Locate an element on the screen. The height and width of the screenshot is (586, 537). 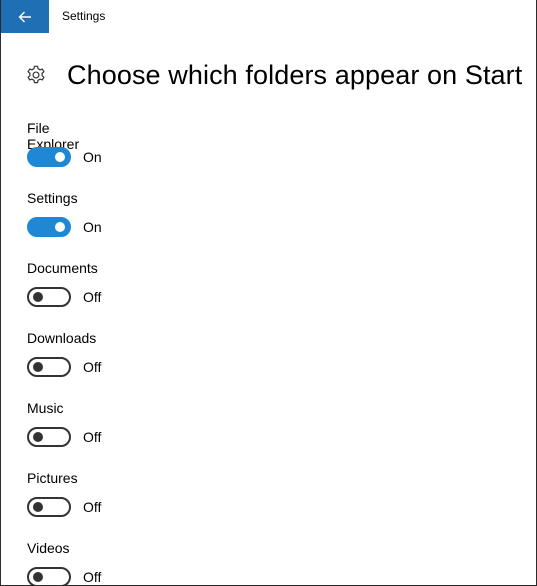
setting-label: Videos is located at coordinates (48, 548).